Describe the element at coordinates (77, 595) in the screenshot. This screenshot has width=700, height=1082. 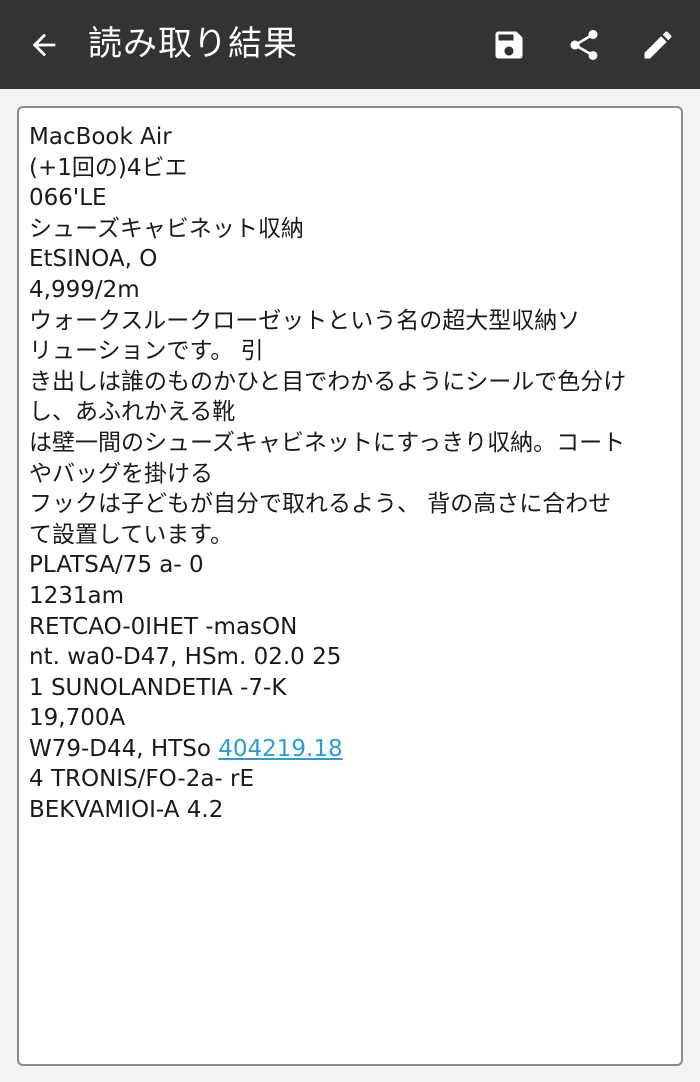
I see `result-line: 1231am` at that location.